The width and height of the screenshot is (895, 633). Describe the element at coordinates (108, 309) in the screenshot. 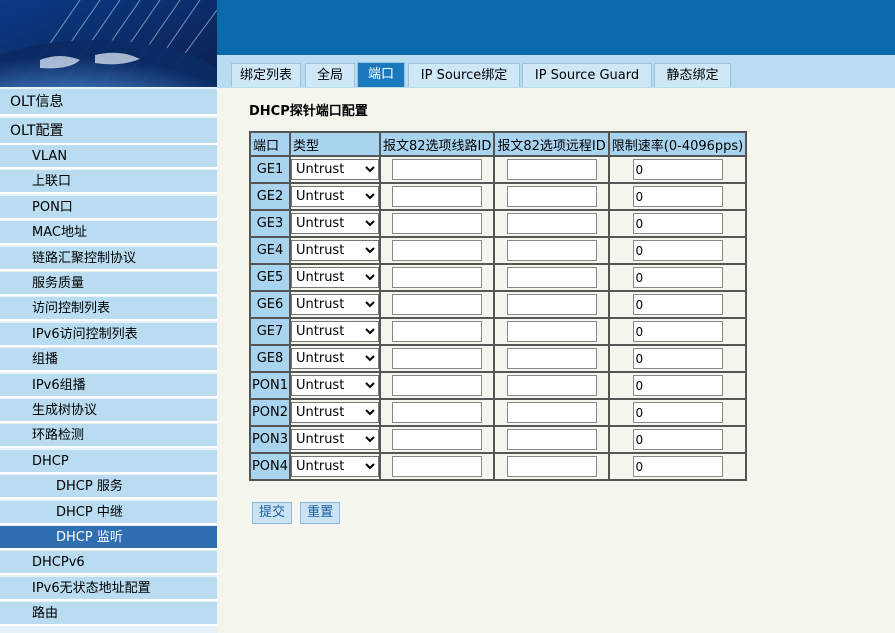

I see `sidebar-item-8: 访问控制列表` at that location.